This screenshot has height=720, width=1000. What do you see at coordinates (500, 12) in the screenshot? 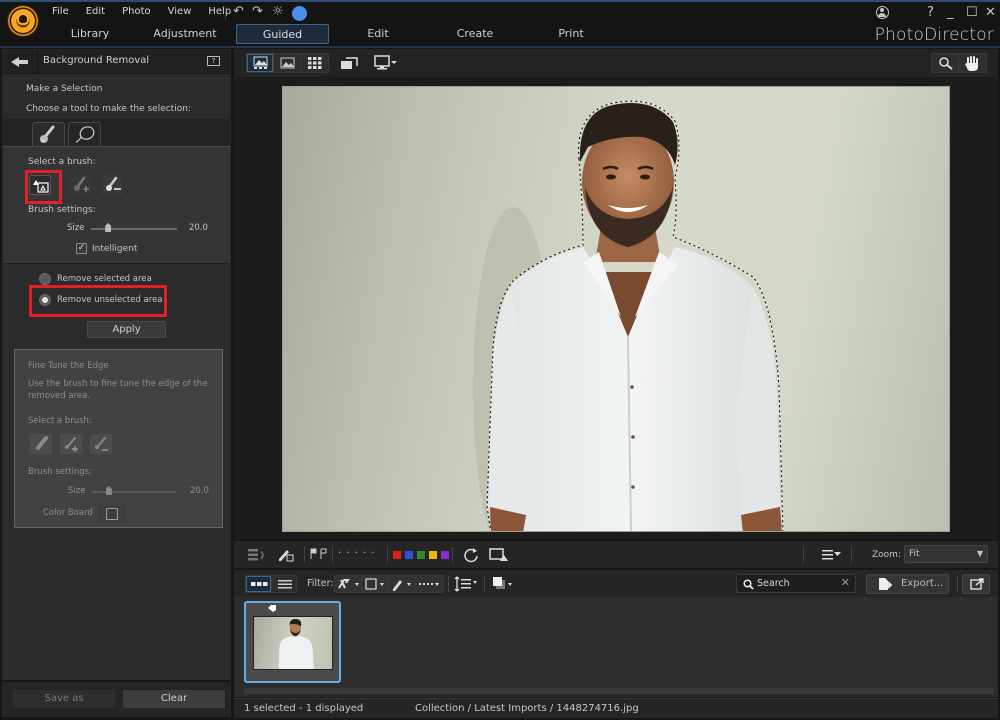
I see `title-bar: File Edit Photo View Help ↶ ↷ ☼ ? _ ☐ ✕` at bounding box center [500, 12].